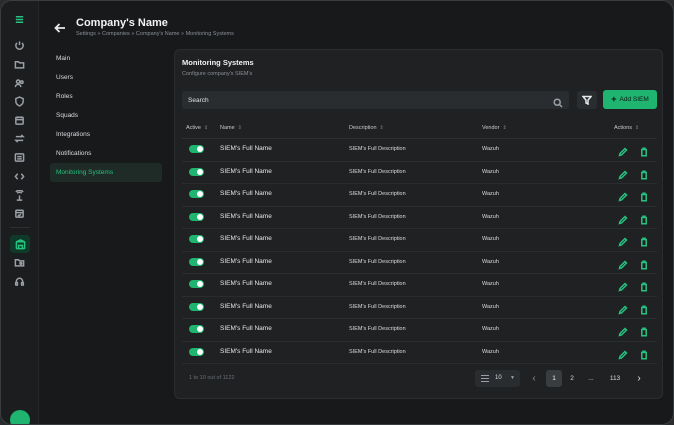 The width and height of the screenshot is (674, 425). I want to click on page-button-113: 113, so click(615, 378).